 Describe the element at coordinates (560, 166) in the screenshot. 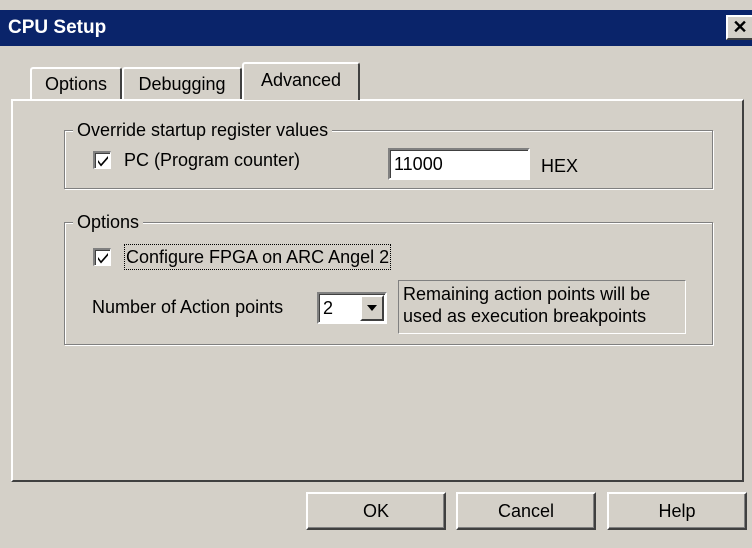

I see `pc-unit-label: HEX` at that location.